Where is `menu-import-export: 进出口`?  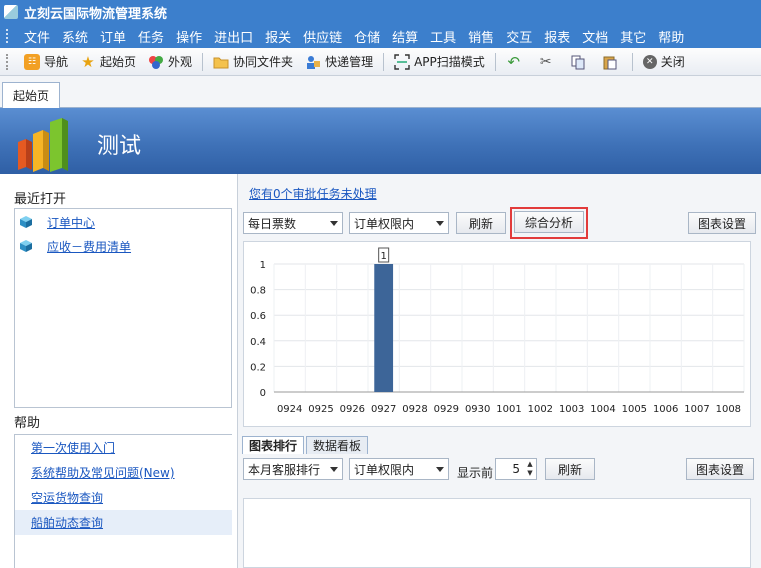 menu-import-export: 进出口 is located at coordinates (233, 36).